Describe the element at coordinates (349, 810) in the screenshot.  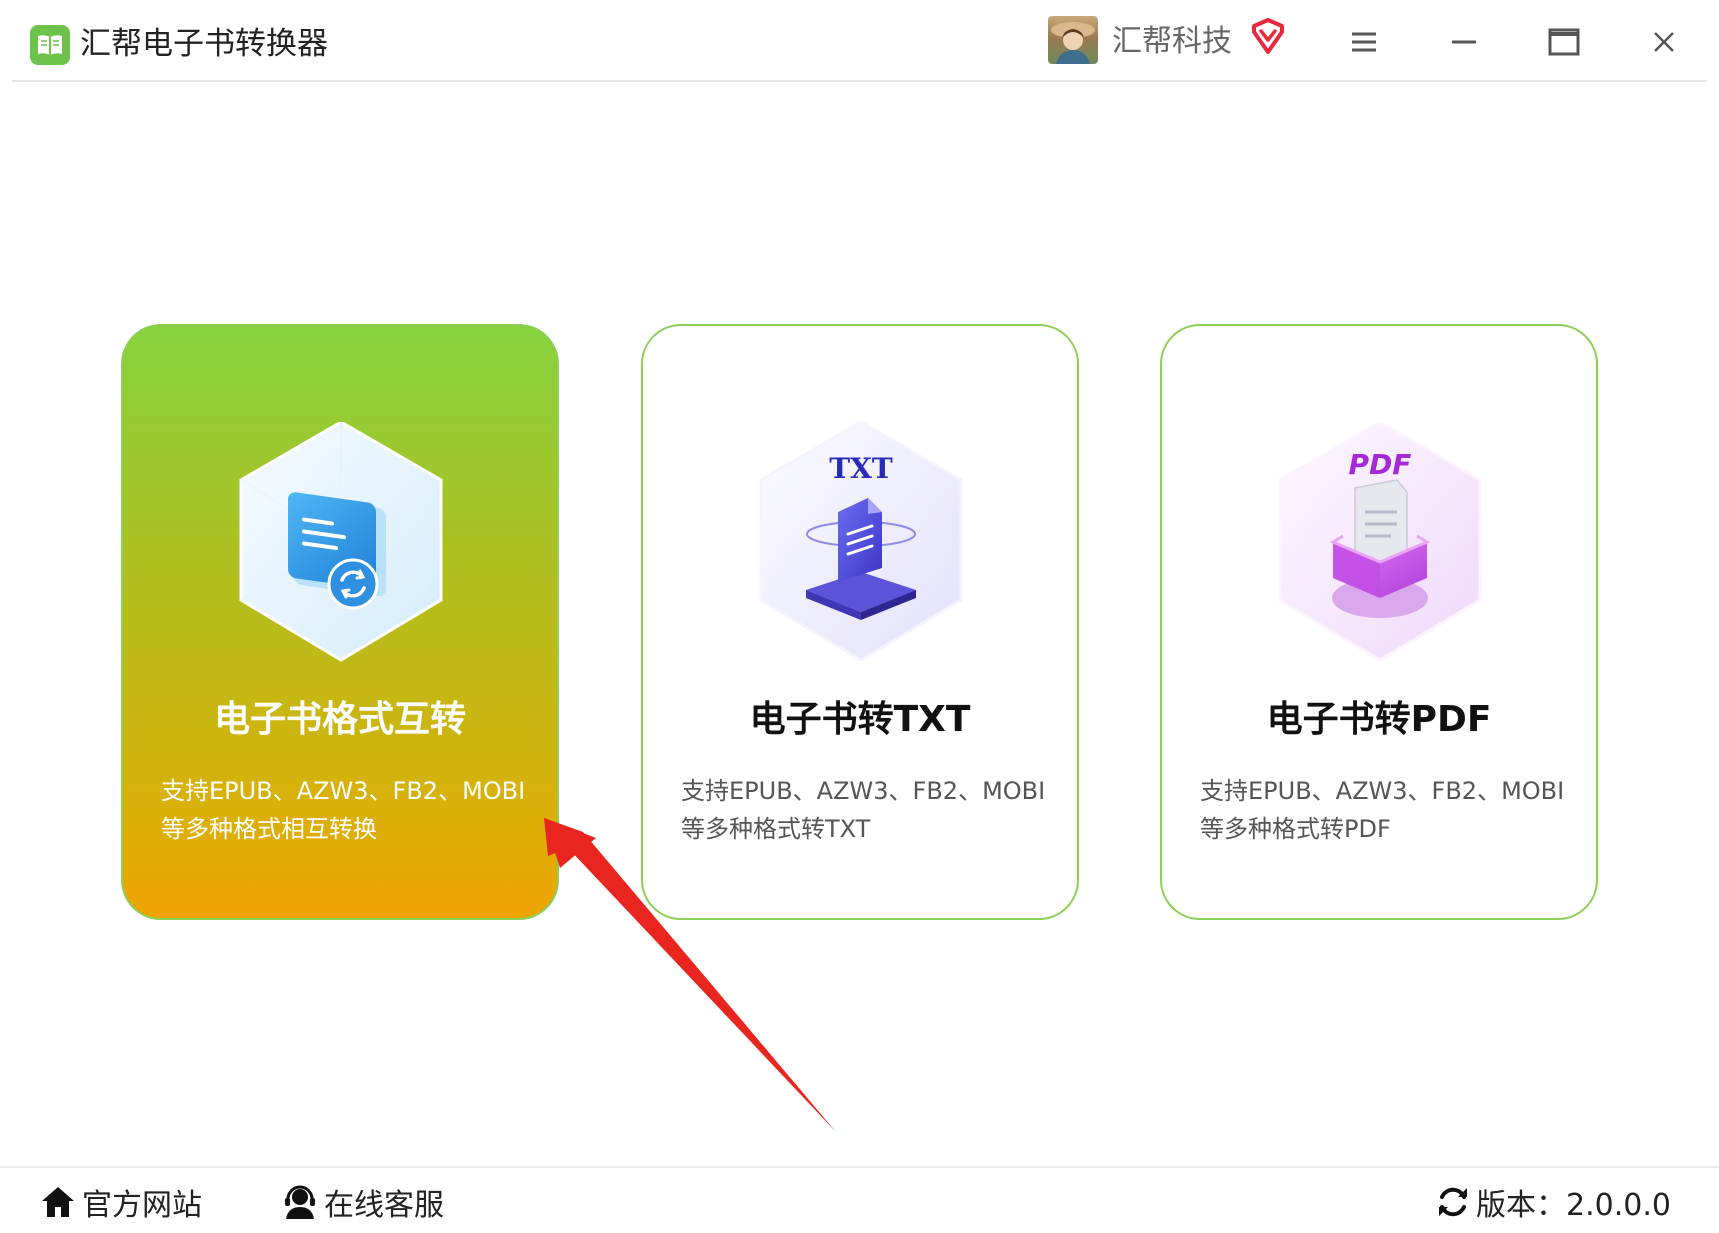
I see `card-description: 支持EPUB、AZW3、FB2、MOBI 等多种格式相互转换` at that location.